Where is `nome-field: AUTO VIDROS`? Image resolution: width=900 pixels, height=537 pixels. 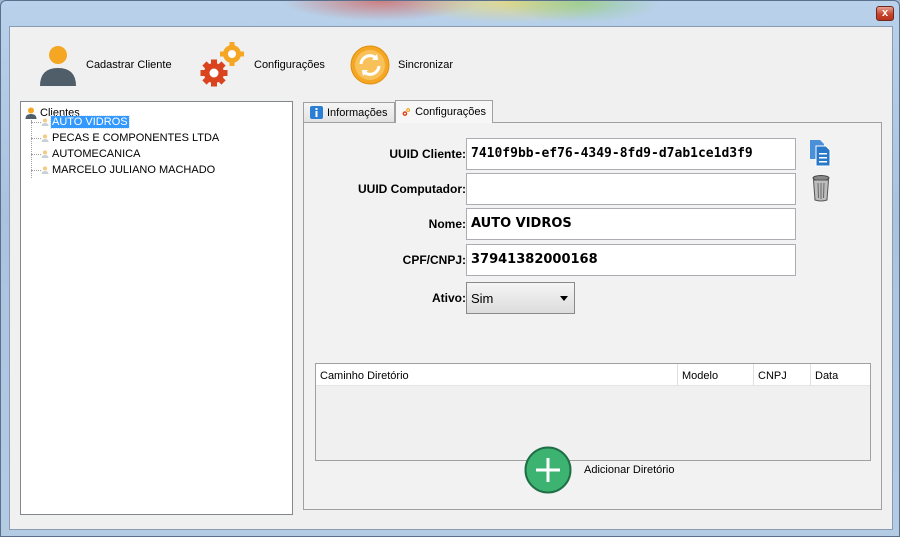 nome-field: AUTO VIDROS is located at coordinates (631, 224).